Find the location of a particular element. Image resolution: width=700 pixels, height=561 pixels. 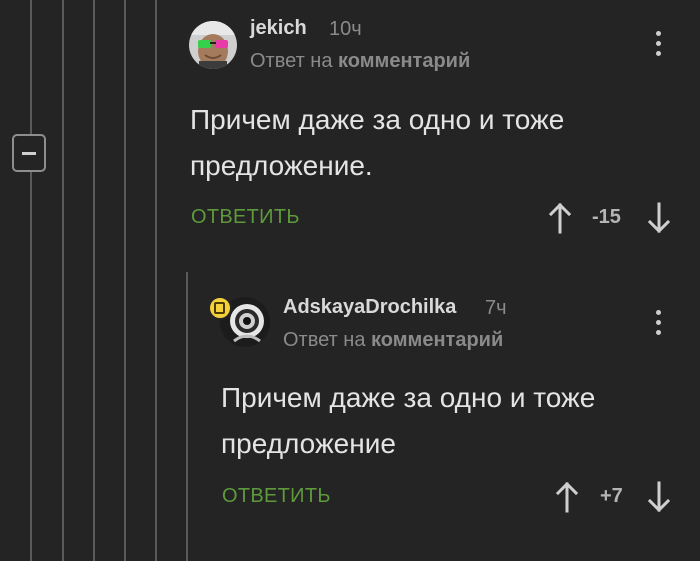

comment-time: 10ч is located at coordinates (345, 29).